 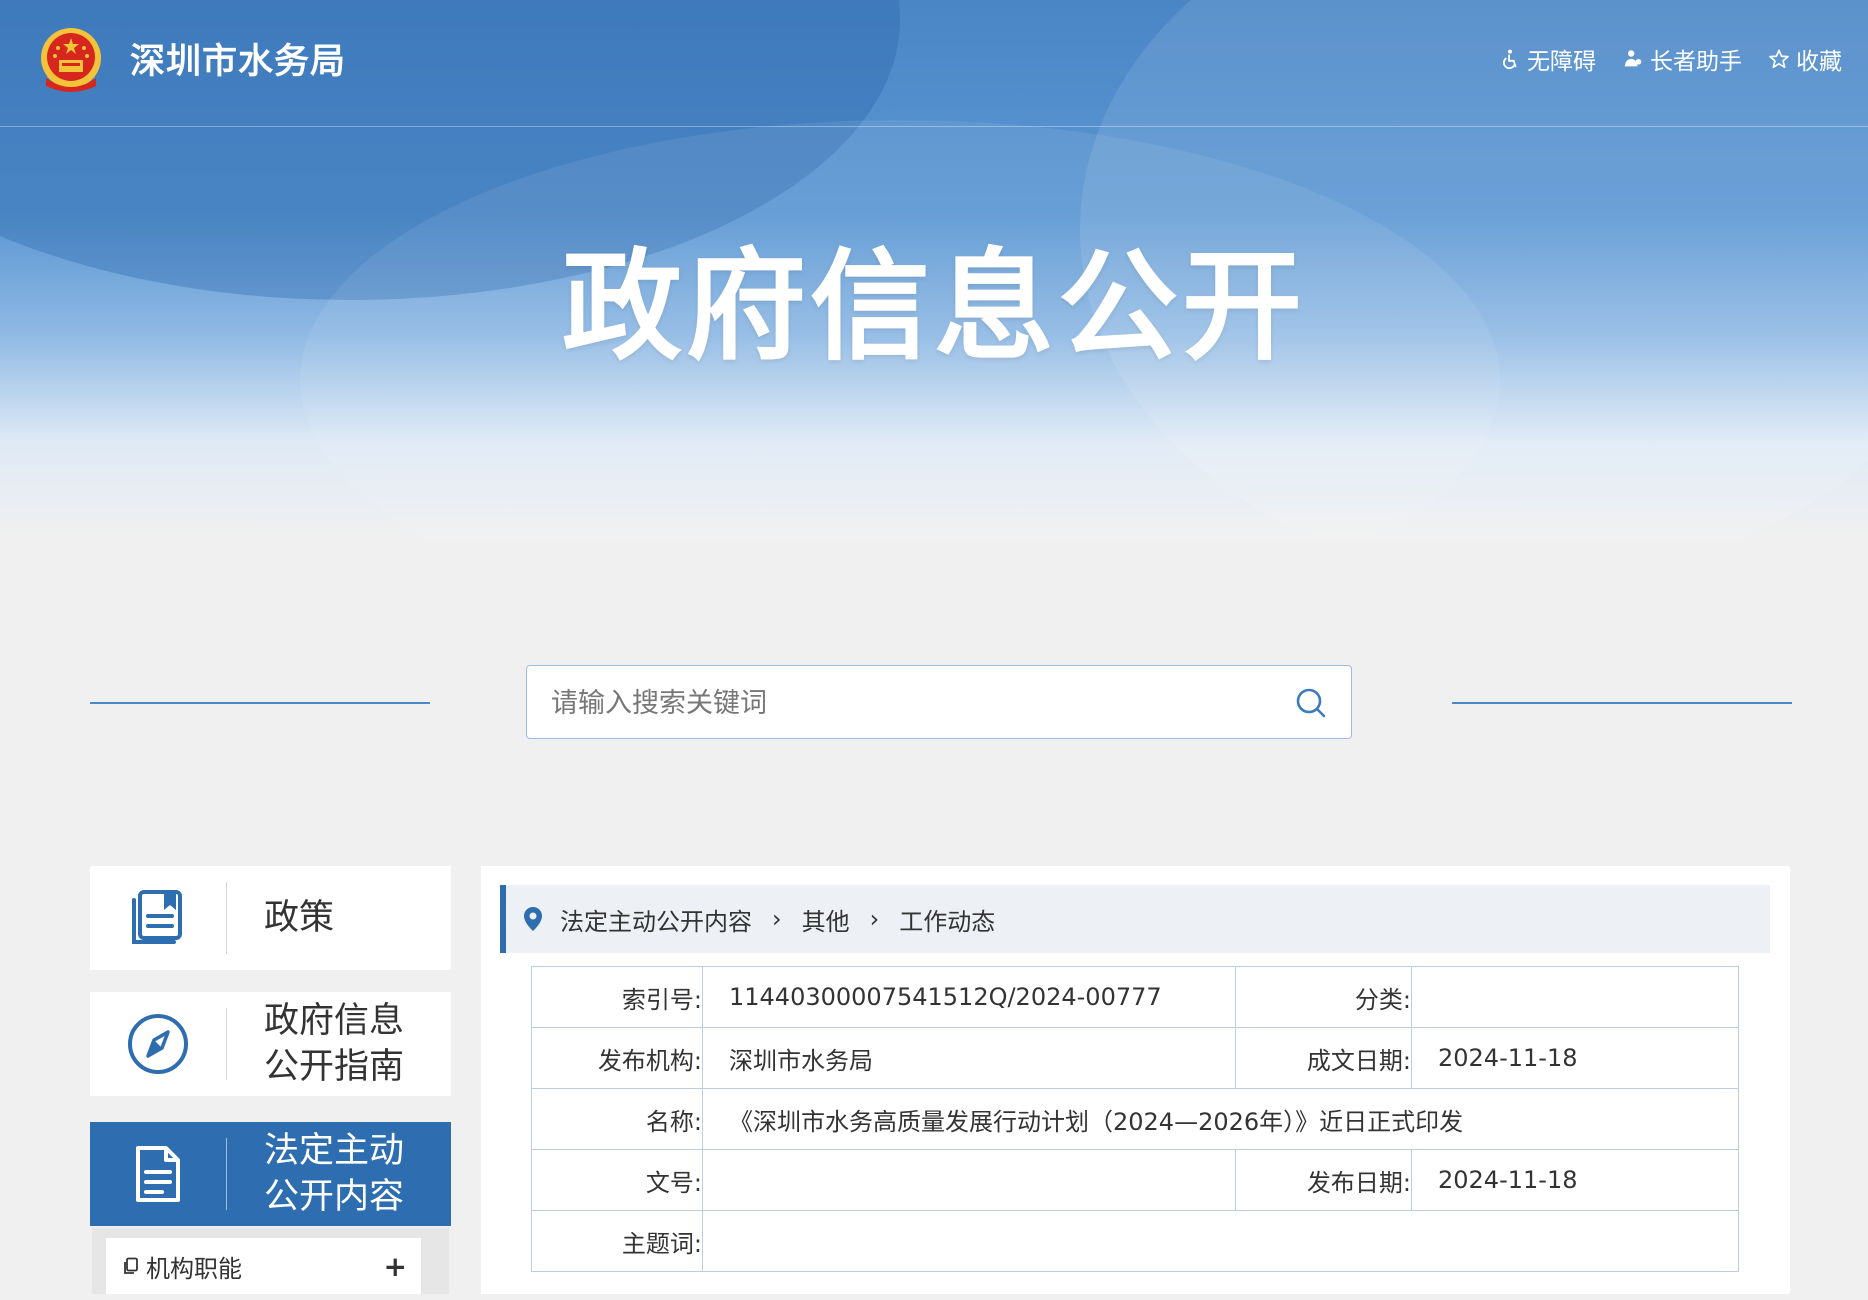 I want to click on submenu-item-org-functions: 机构职能 +, so click(x=263, y=1266).